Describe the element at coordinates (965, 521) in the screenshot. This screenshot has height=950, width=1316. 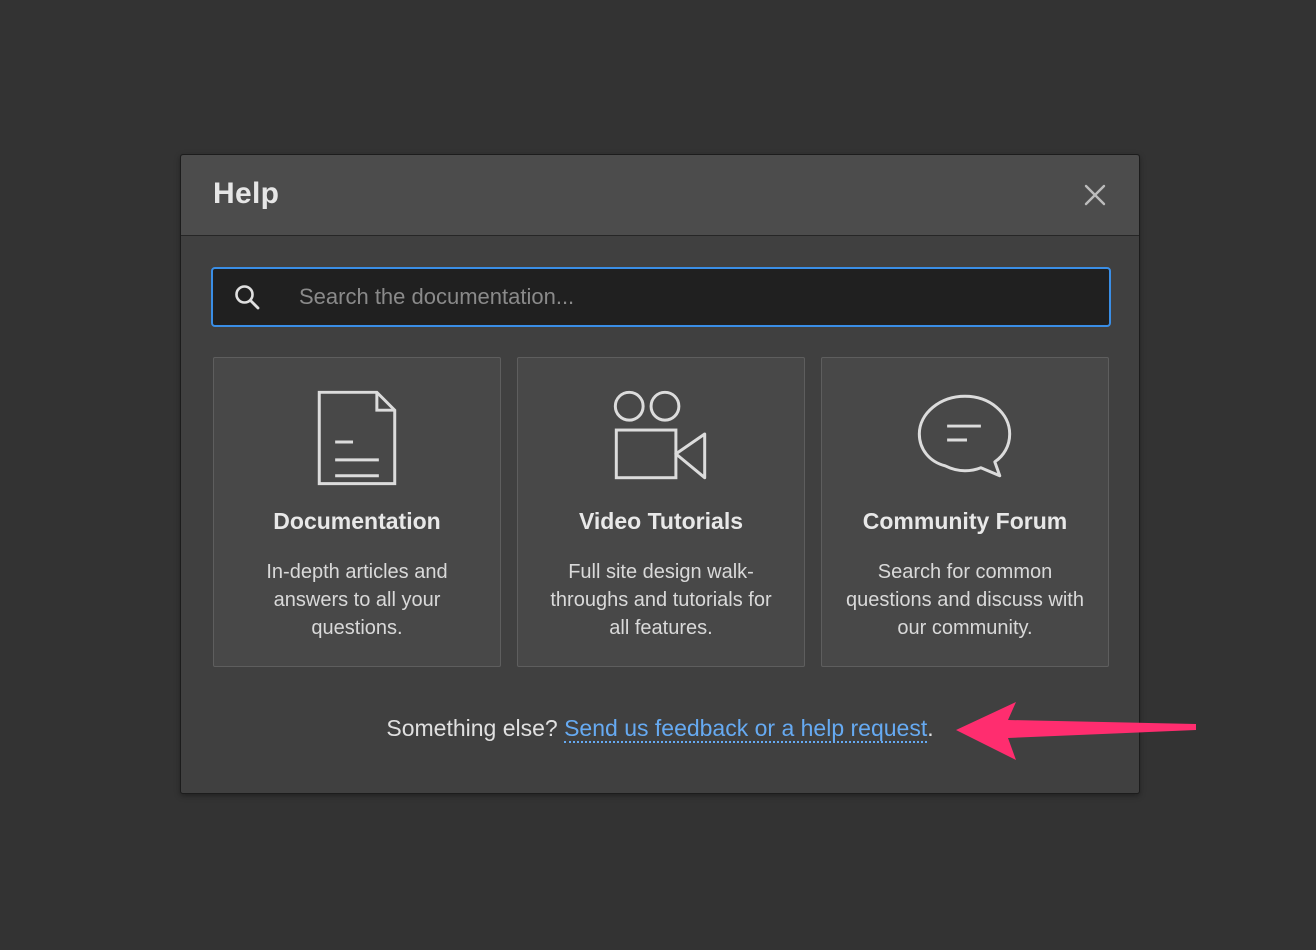
I see `card-title: Community Forum` at that location.